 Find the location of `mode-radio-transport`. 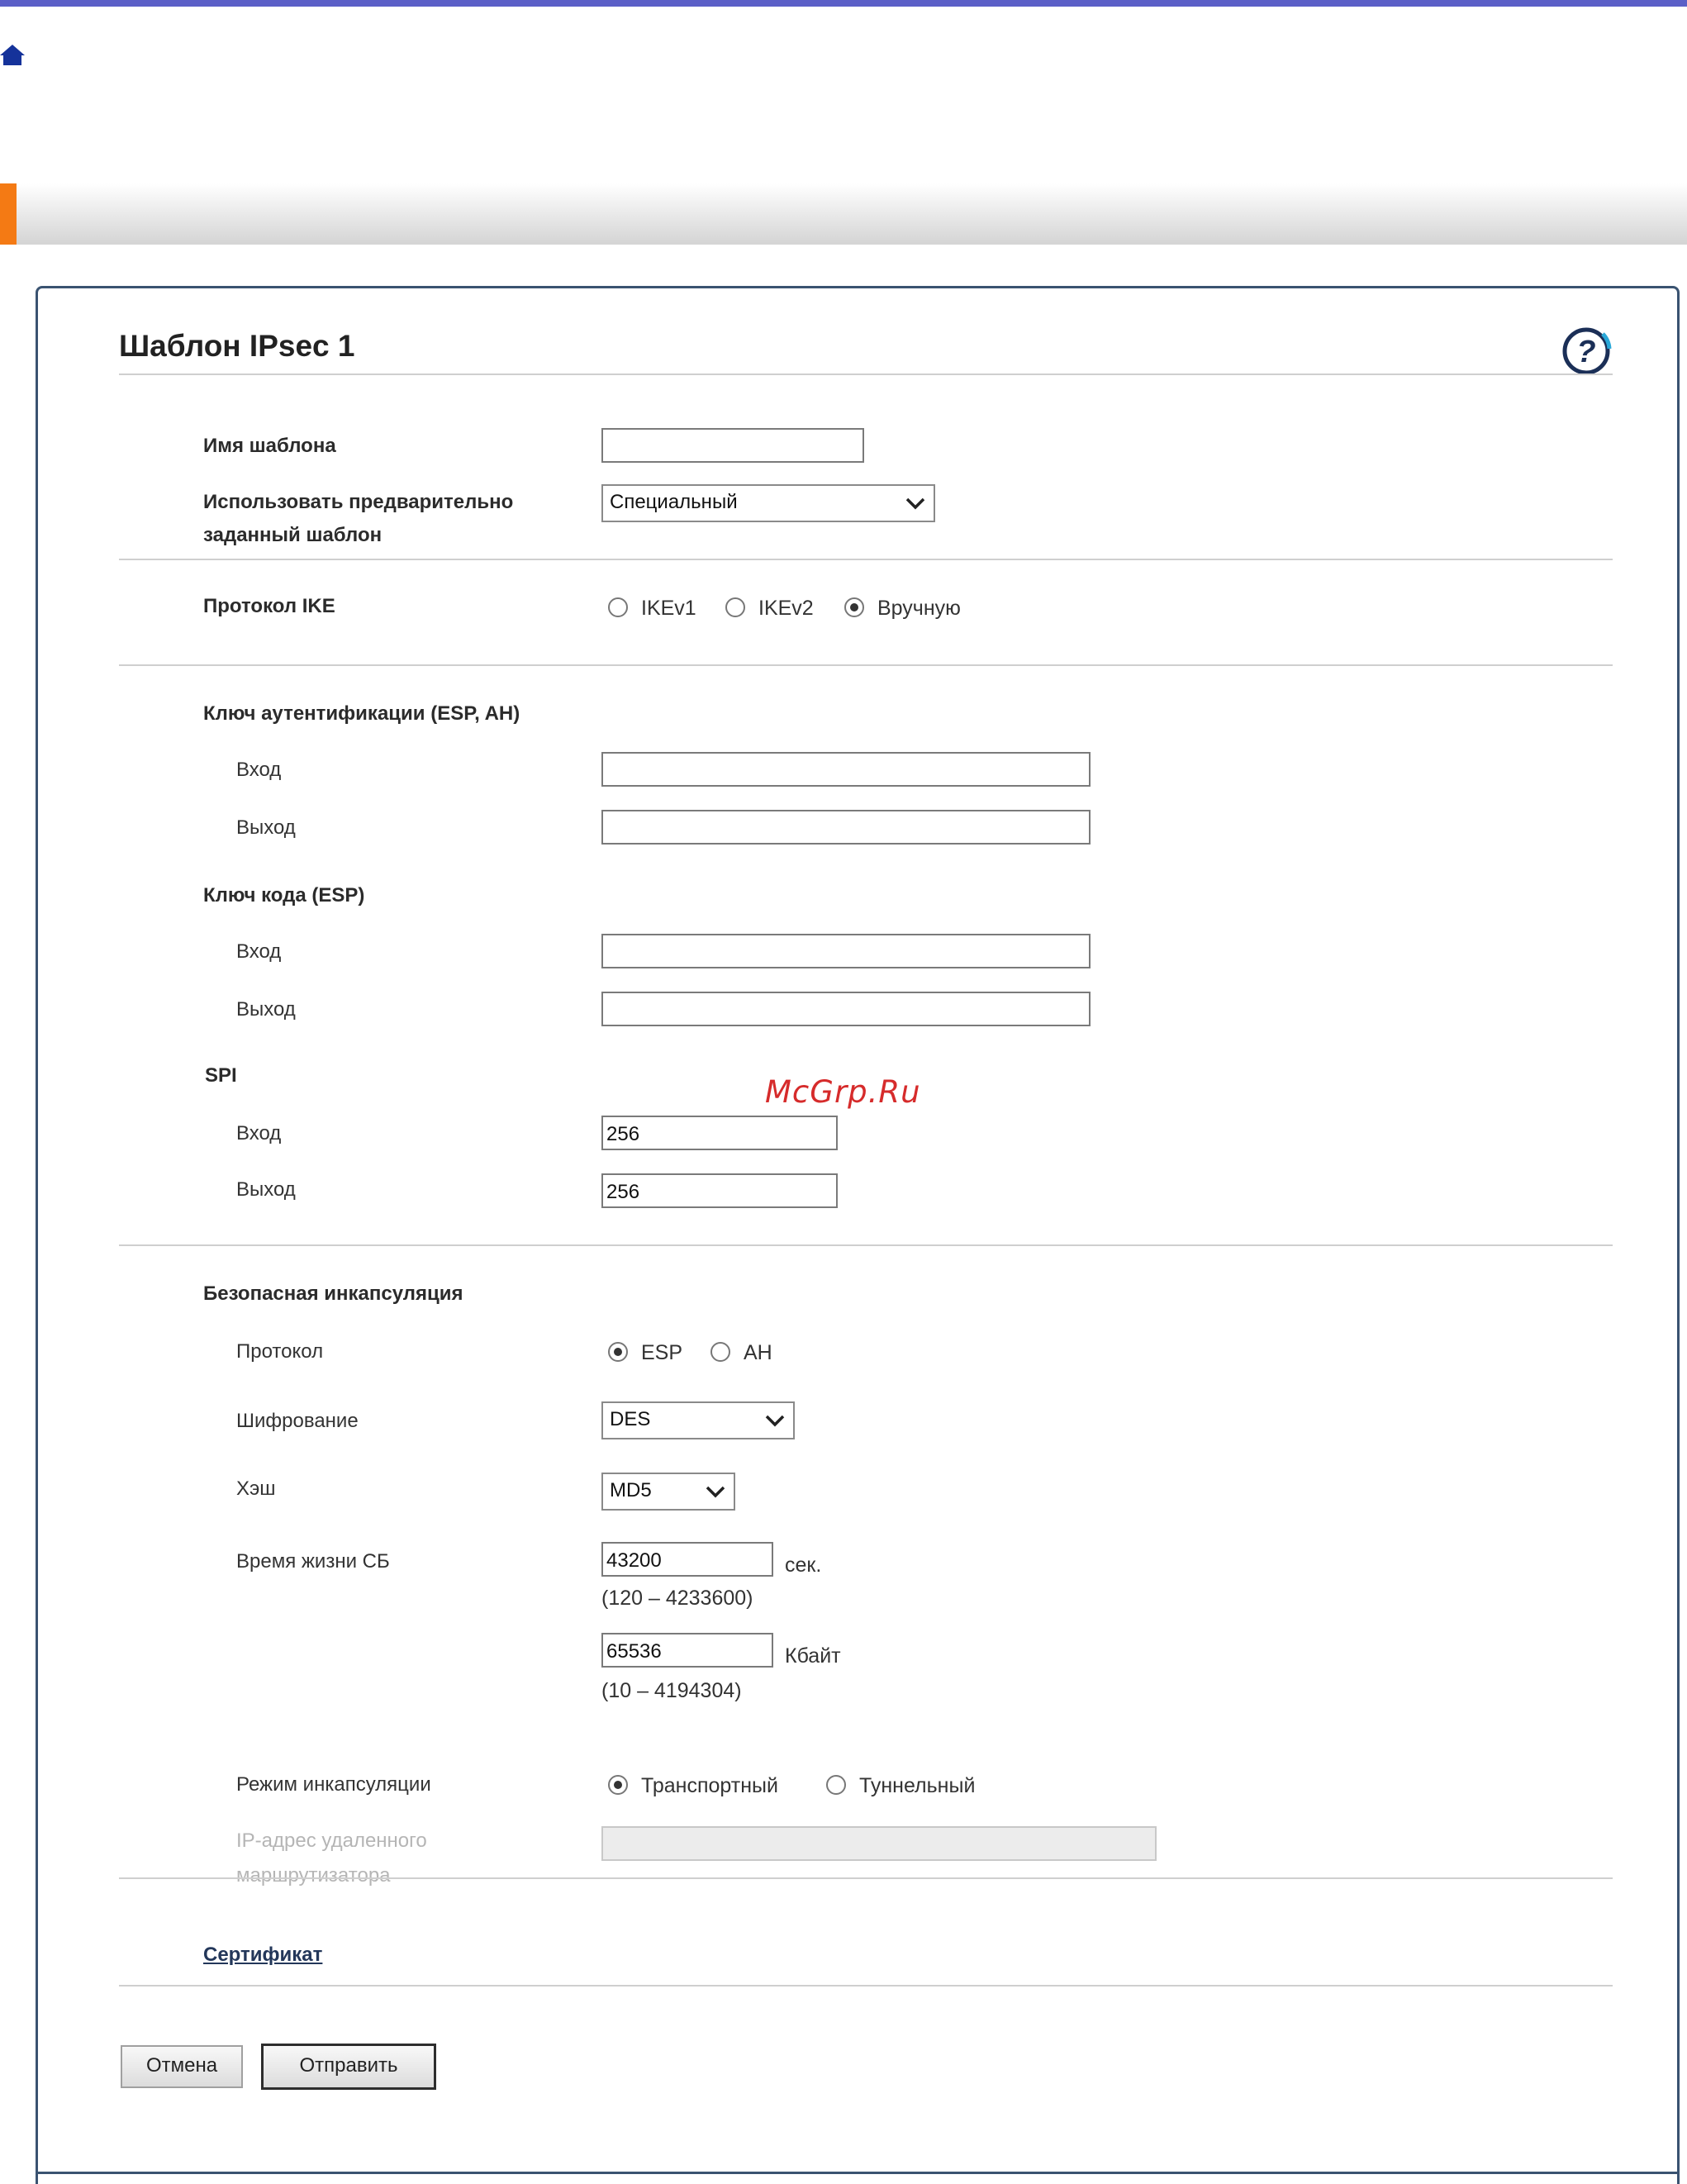

mode-radio-transport is located at coordinates (618, 1785).